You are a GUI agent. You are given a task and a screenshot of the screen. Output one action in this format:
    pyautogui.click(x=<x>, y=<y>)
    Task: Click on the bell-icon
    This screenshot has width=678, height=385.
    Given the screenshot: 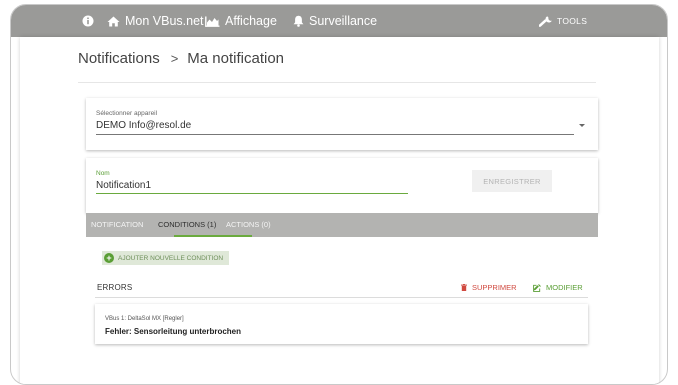 What is the action you would take?
    pyautogui.click(x=298, y=21)
    